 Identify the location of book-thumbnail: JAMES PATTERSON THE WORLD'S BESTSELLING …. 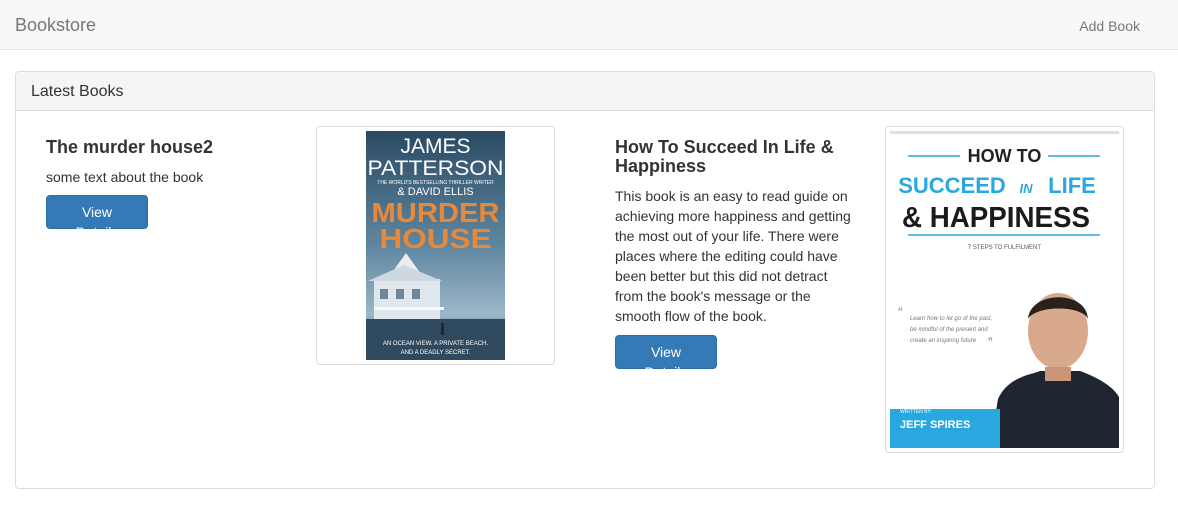
(435, 245).